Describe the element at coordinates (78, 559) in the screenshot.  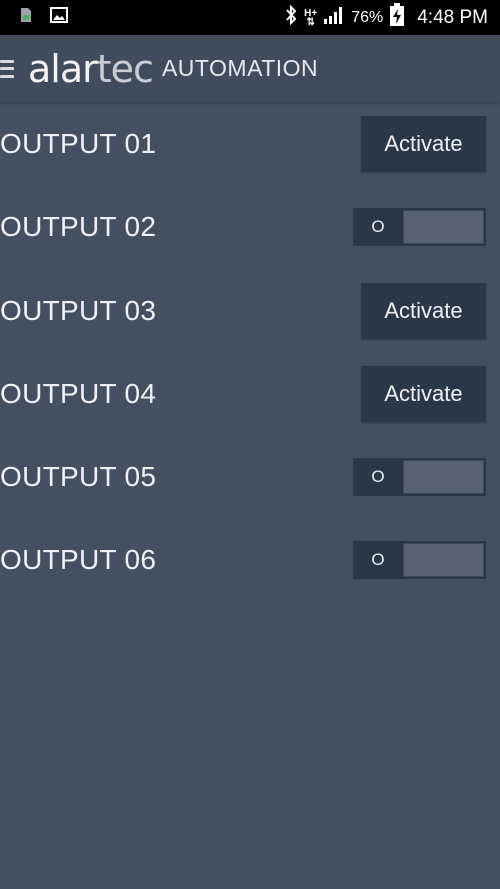
I see `output-label: OUTPUT 06` at that location.